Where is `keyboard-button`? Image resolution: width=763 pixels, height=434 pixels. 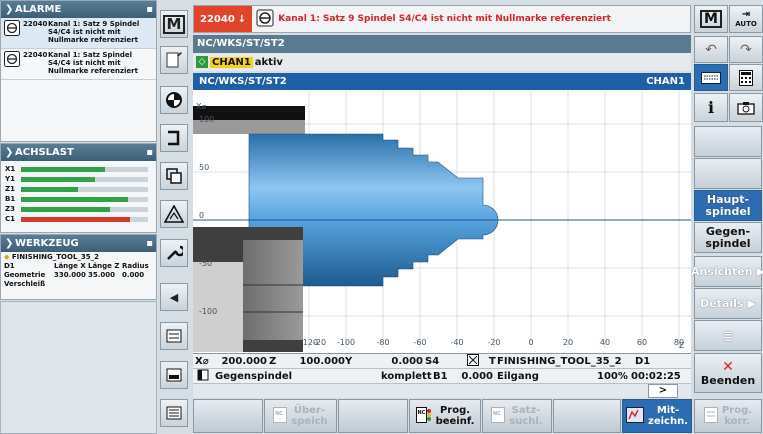
keyboard-button is located at coordinates (711, 77).